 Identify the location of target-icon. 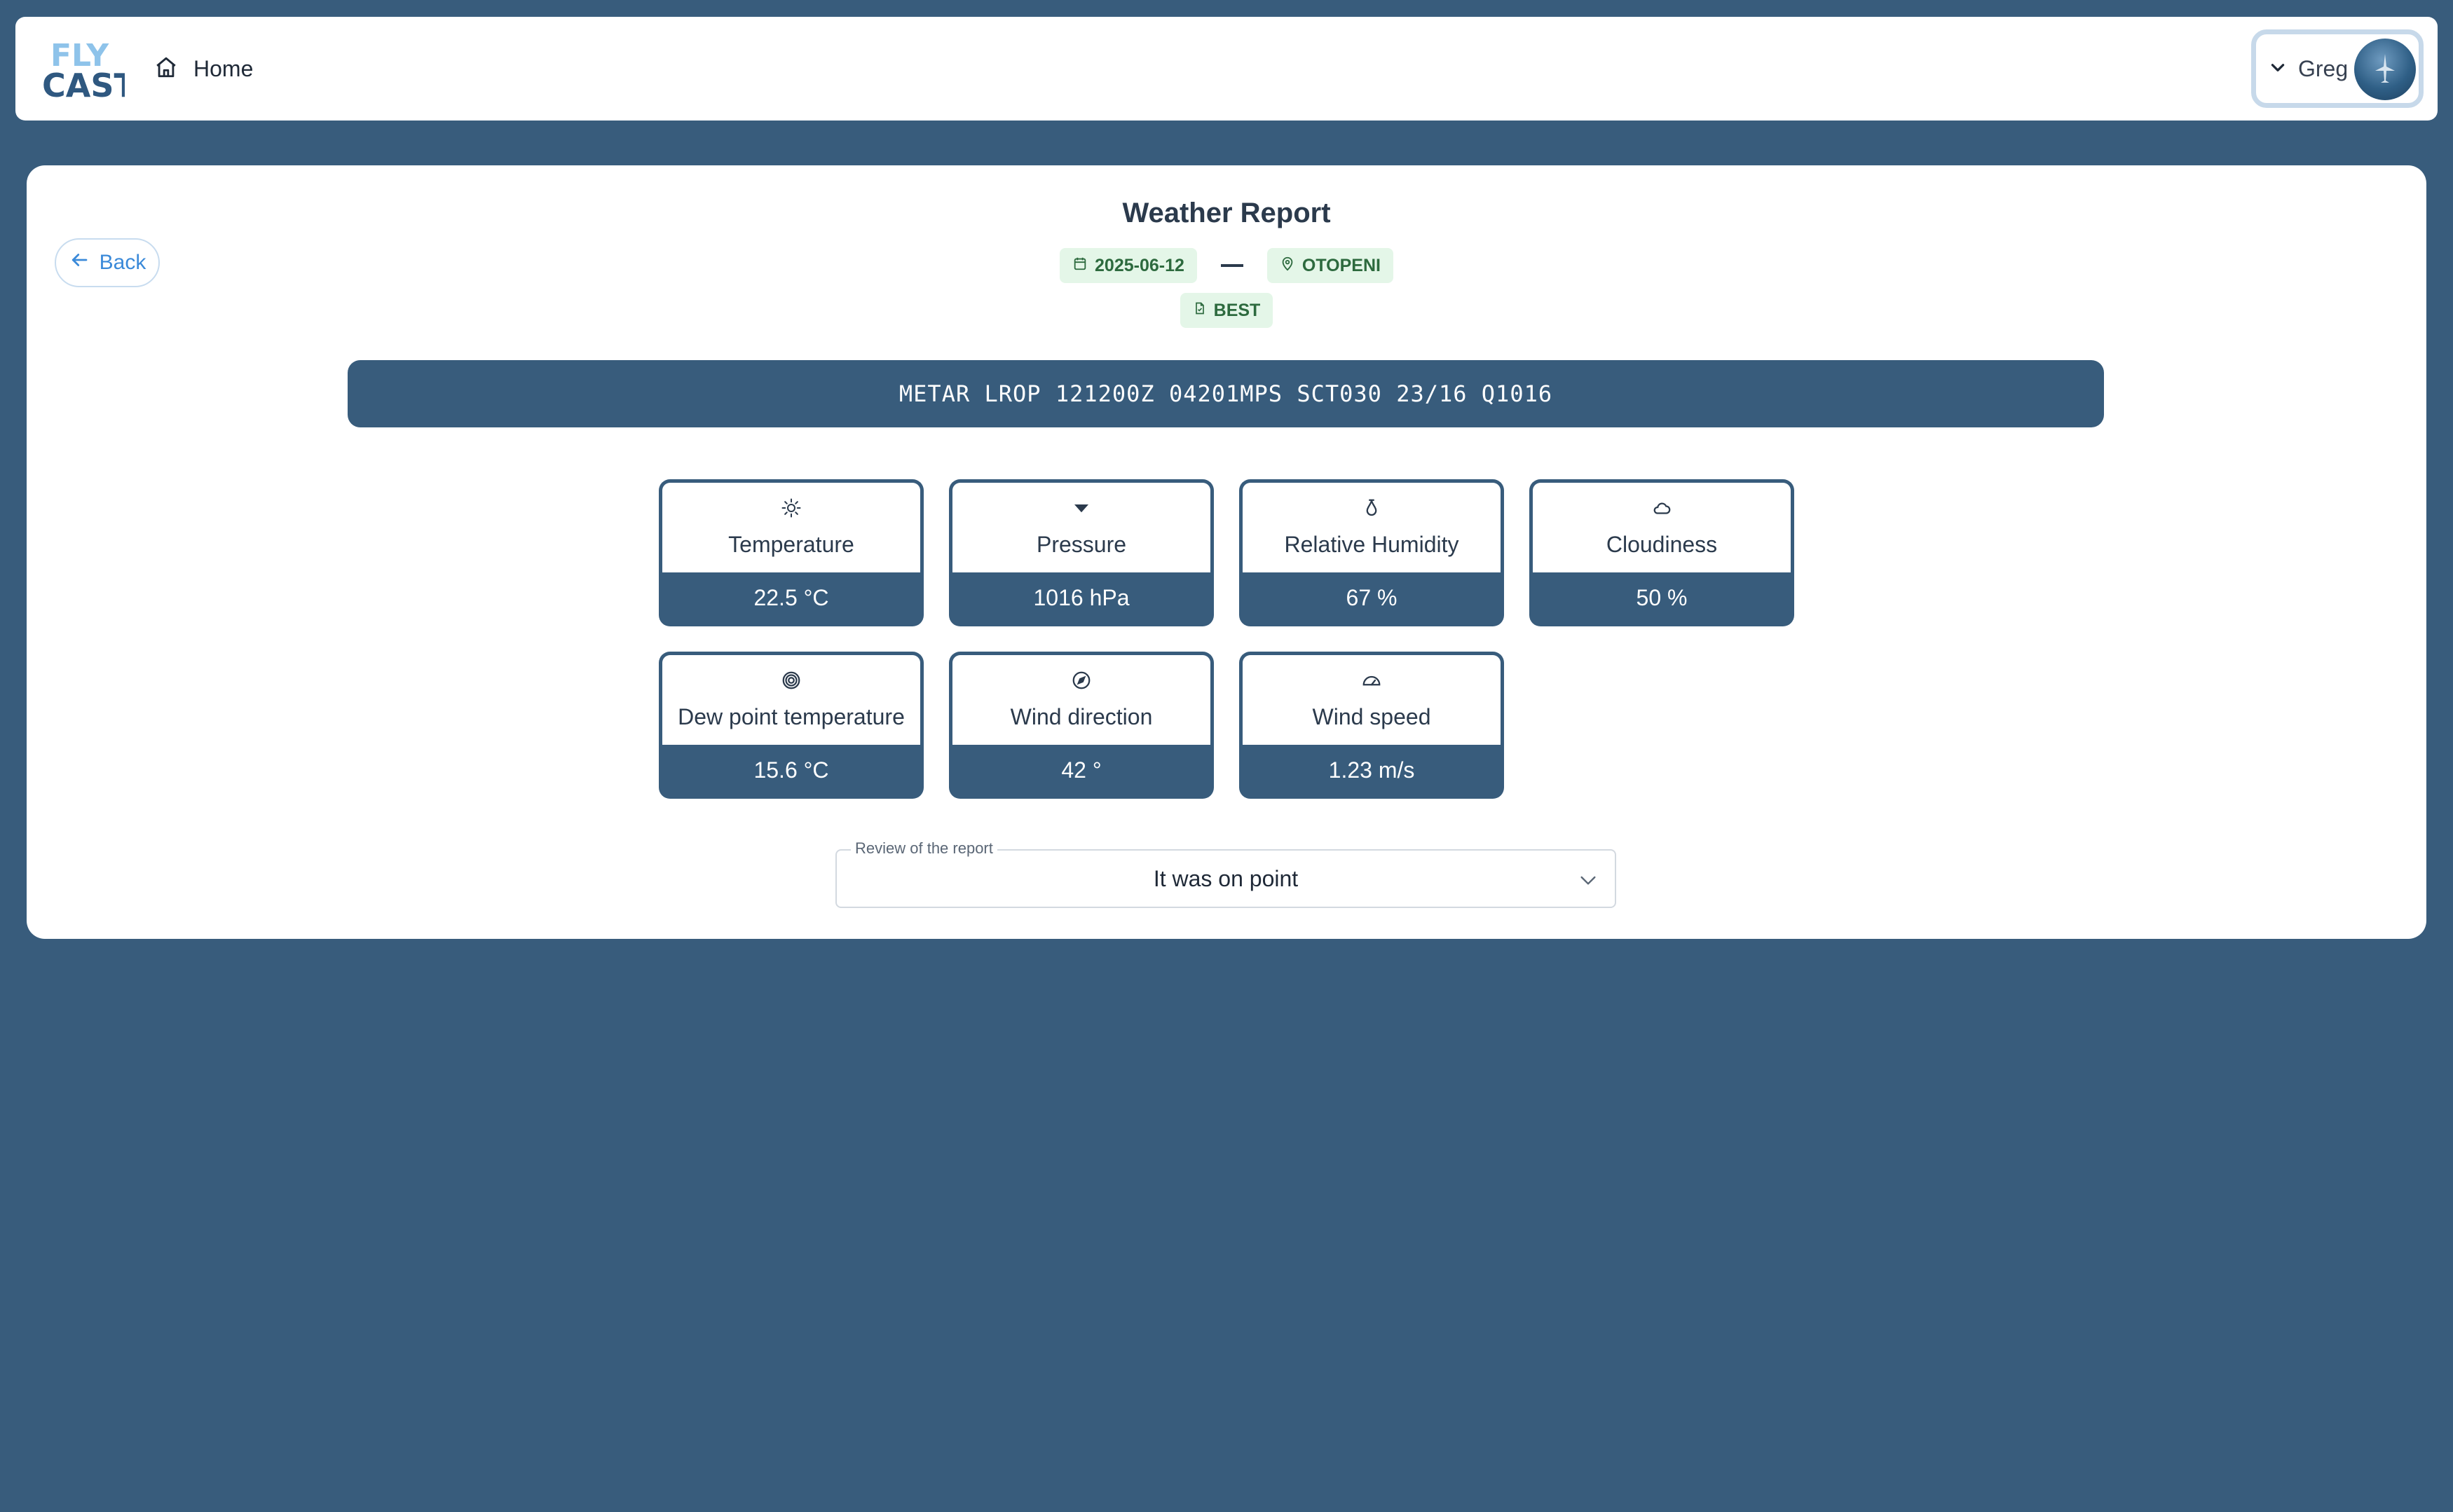
(791, 682).